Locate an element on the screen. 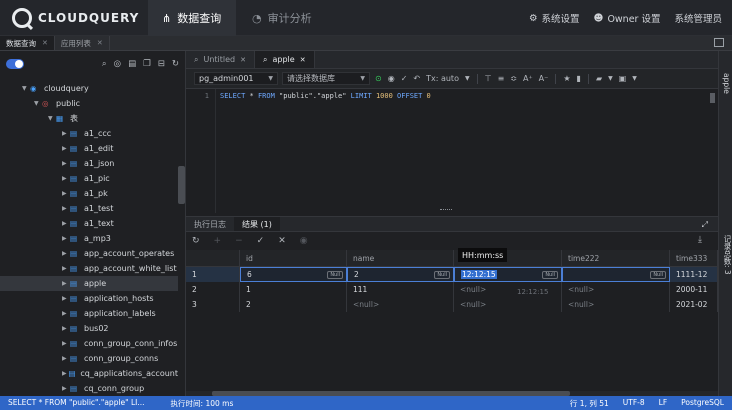 The image size is (732, 410). tree-node-table: ▶ ▤ cq_applications_account is located at coordinates (89, 373).